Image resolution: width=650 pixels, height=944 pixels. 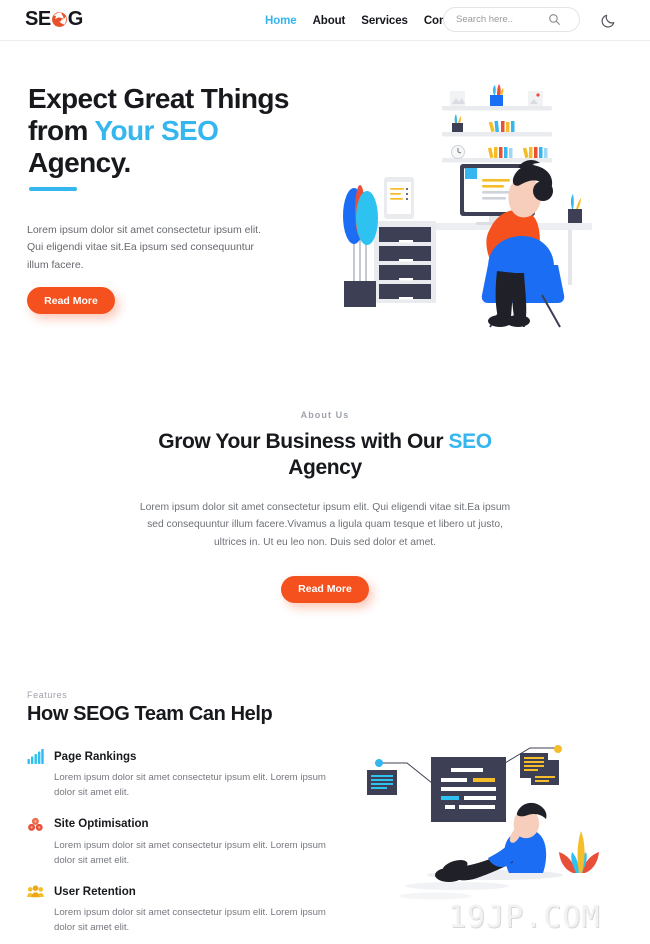 I want to click on watermark: 19JP.COM, so click(x=524, y=917).